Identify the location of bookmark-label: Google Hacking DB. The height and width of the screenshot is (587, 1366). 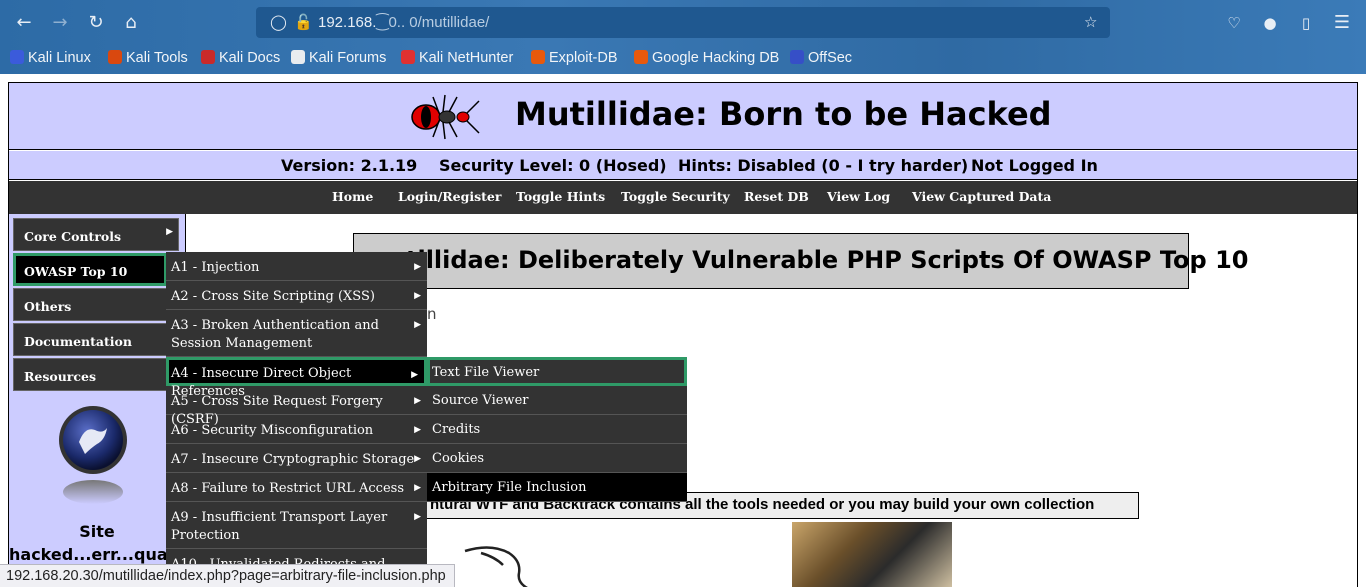
(716, 58).